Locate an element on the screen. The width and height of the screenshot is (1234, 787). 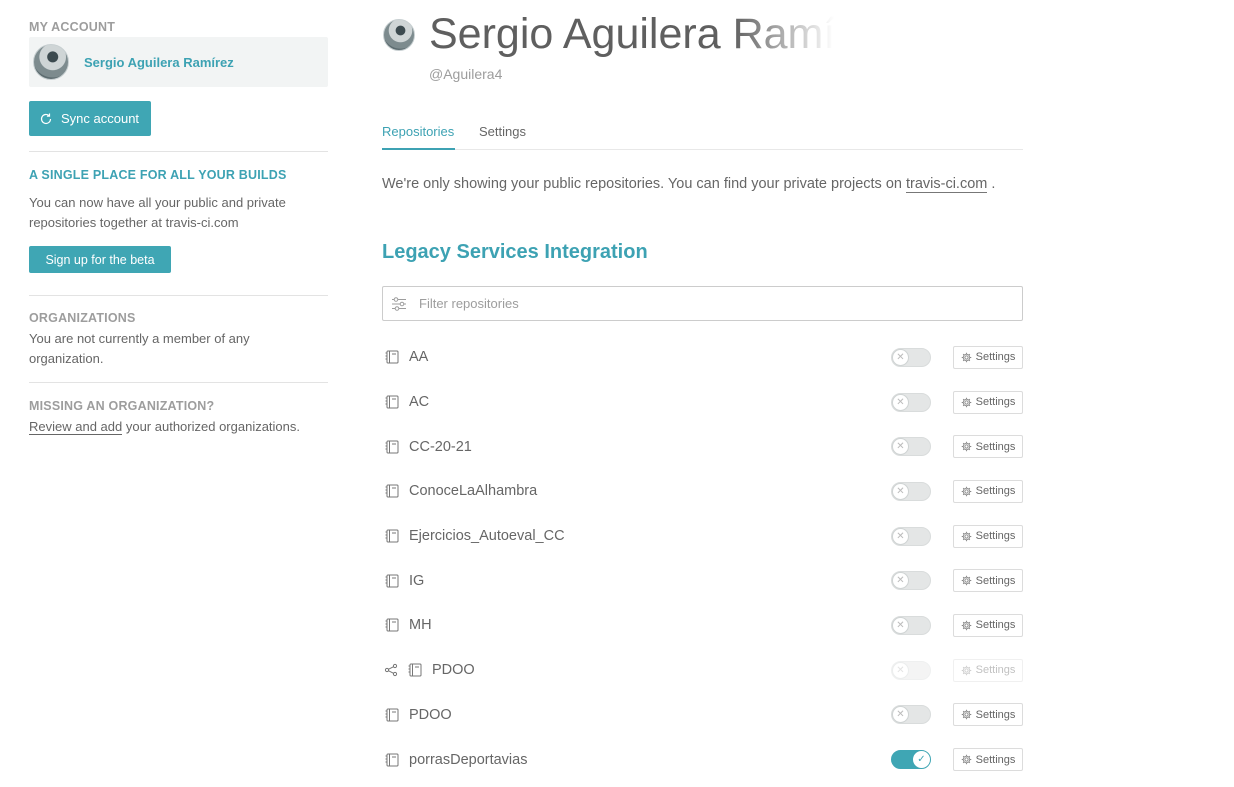
repository-toggle: ✓ is located at coordinates (911, 760).